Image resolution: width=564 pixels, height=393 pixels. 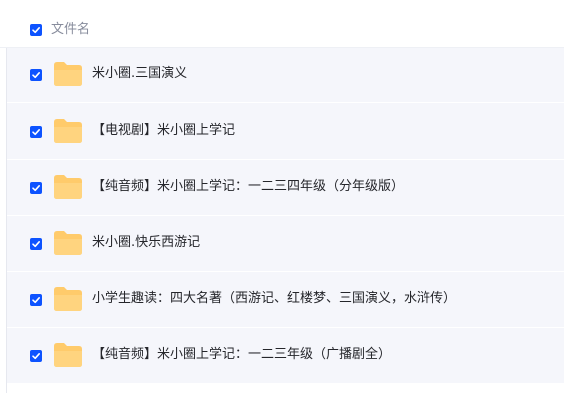 What do you see at coordinates (70, 30) in the screenshot?
I see `filename-column-header: 文件名` at bounding box center [70, 30].